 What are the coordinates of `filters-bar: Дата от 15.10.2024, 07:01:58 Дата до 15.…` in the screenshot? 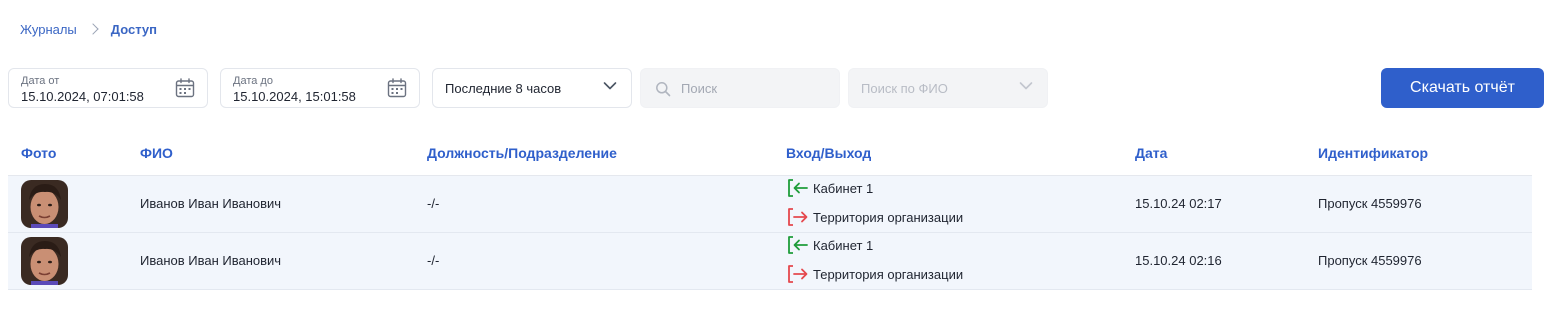 It's located at (776, 88).